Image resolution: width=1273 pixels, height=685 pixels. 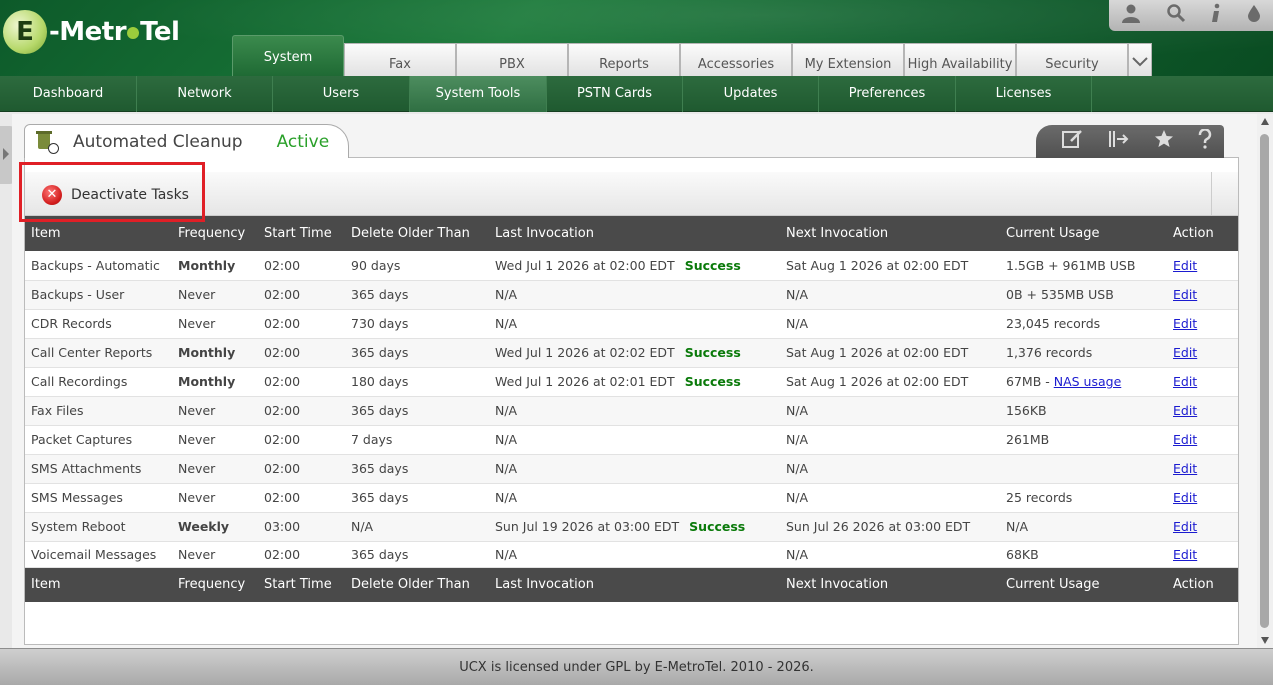 What do you see at coordinates (1028, 439) in the screenshot?
I see `usage-text: 261MB` at bounding box center [1028, 439].